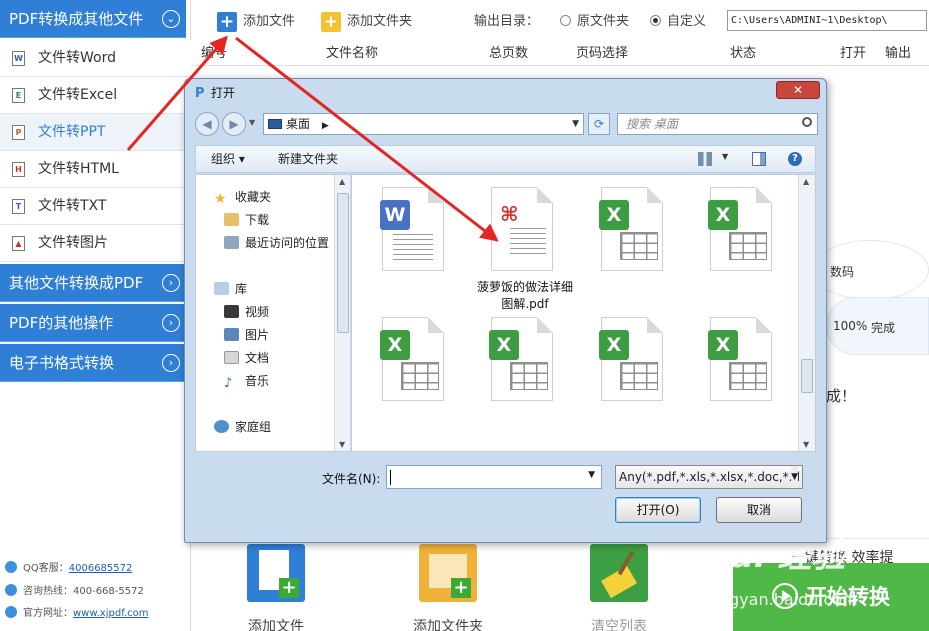 This screenshot has height=631, width=929. What do you see at coordinates (366, 22) in the screenshot?
I see `add-folder-button: + 添加文件夹` at bounding box center [366, 22].